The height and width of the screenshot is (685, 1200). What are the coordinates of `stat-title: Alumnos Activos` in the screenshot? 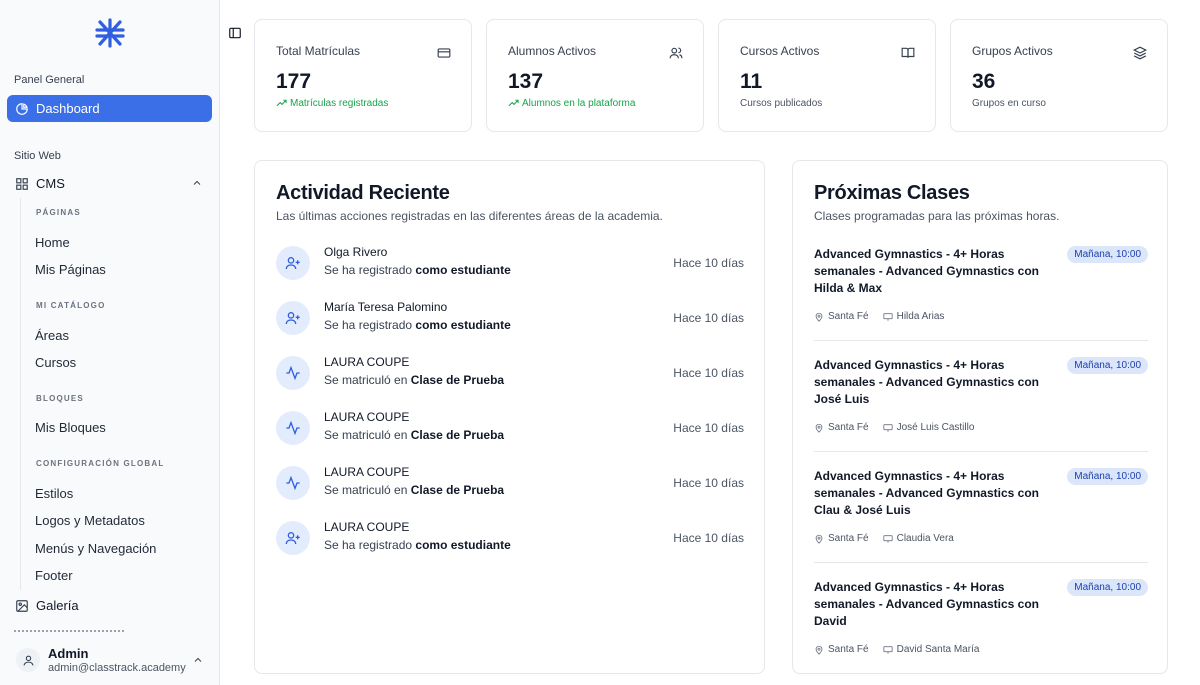 It's located at (552, 51).